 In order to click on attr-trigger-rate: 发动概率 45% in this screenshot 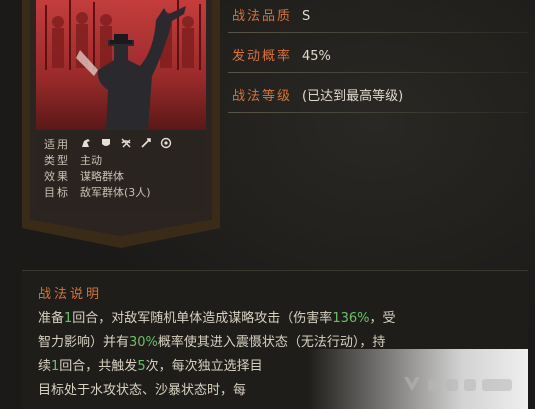, I will do `click(281, 56)`.